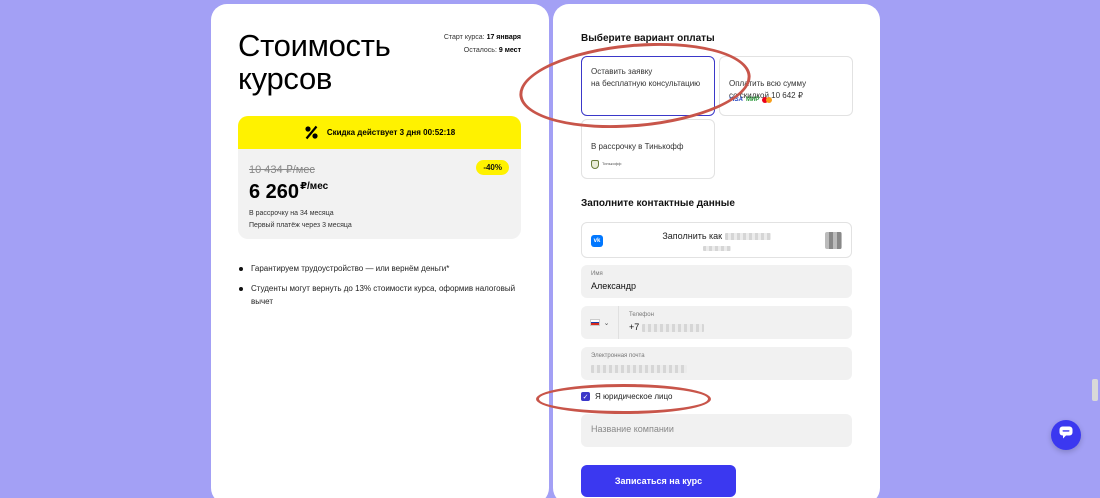 The width and height of the screenshot is (1100, 498). I want to click on course-meta: Старт курса: 17 января Осталось: 9 мест, so click(482, 44).